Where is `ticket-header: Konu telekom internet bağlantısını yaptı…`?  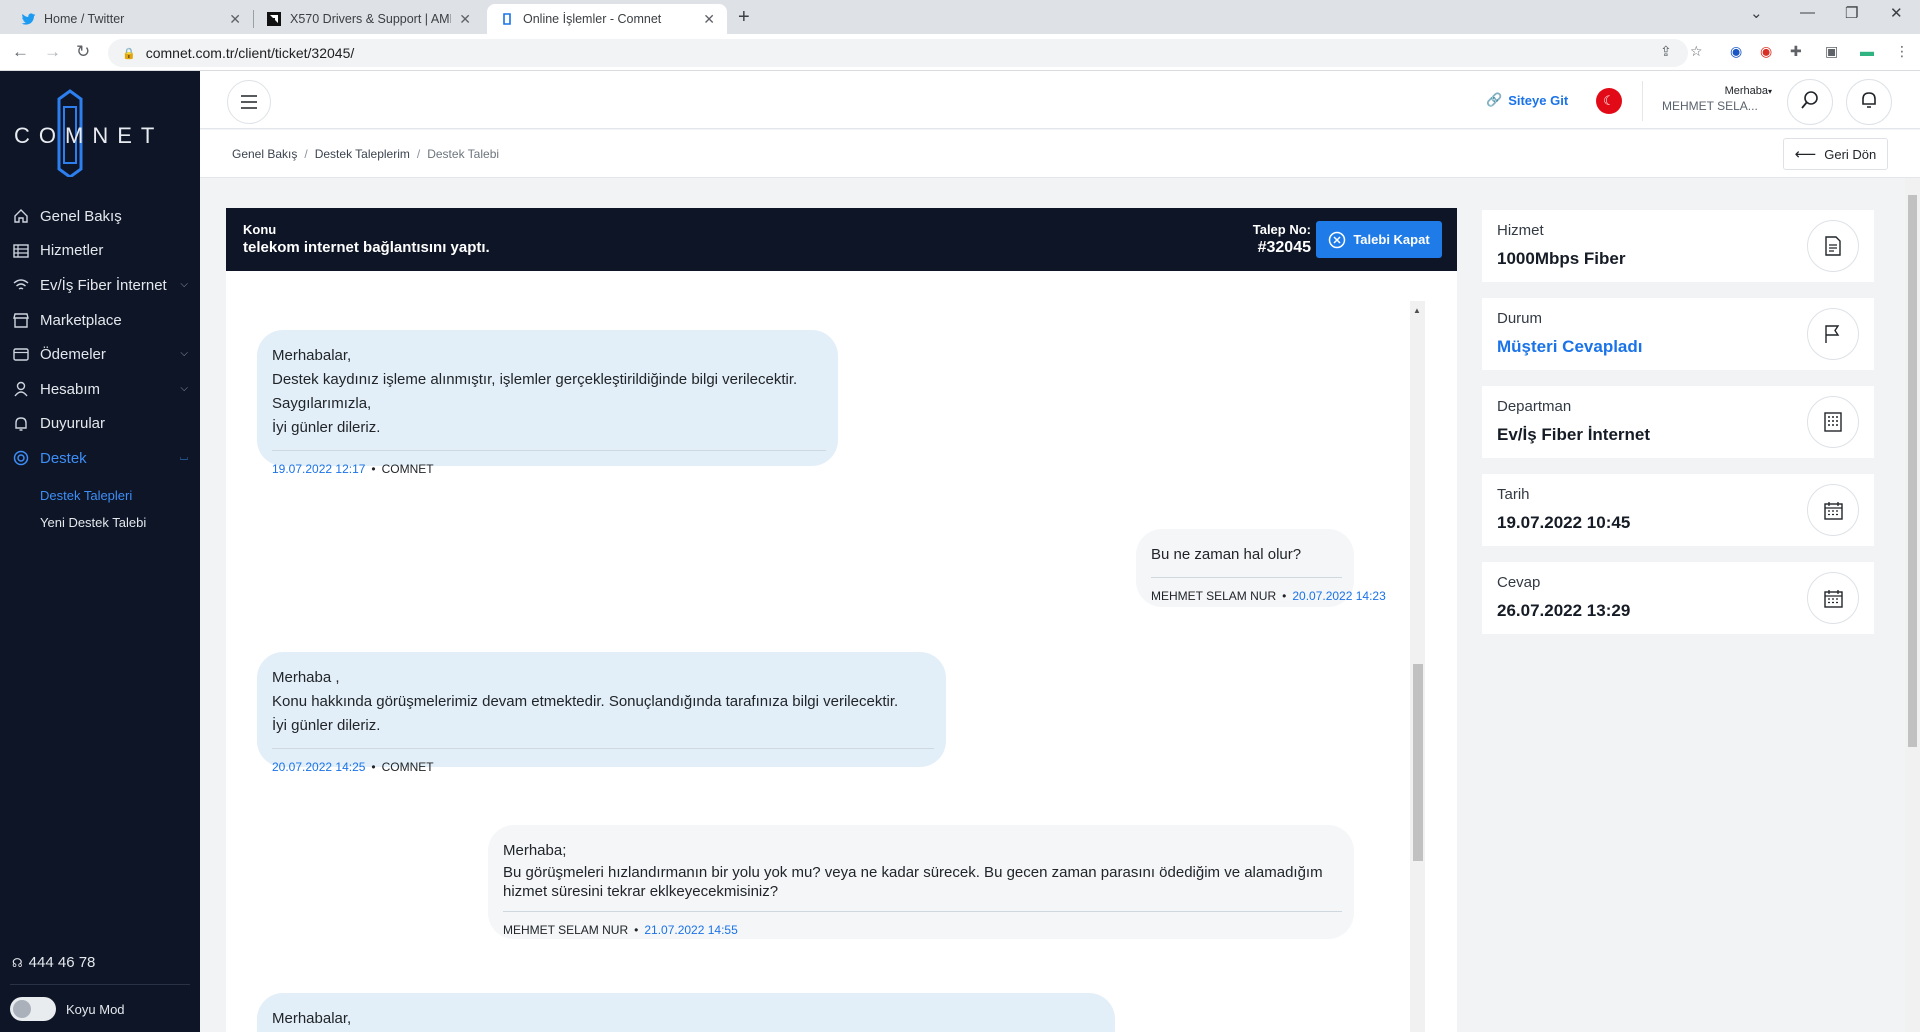 ticket-header: Konu telekom internet bağlantısını yaptı… is located at coordinates (841, 239).